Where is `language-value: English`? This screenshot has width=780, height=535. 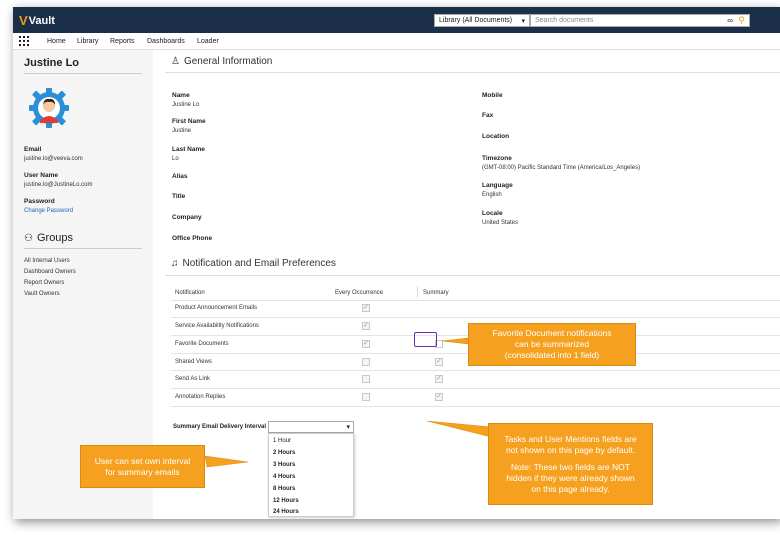 language-value: English is located at coordinates (492, 195).